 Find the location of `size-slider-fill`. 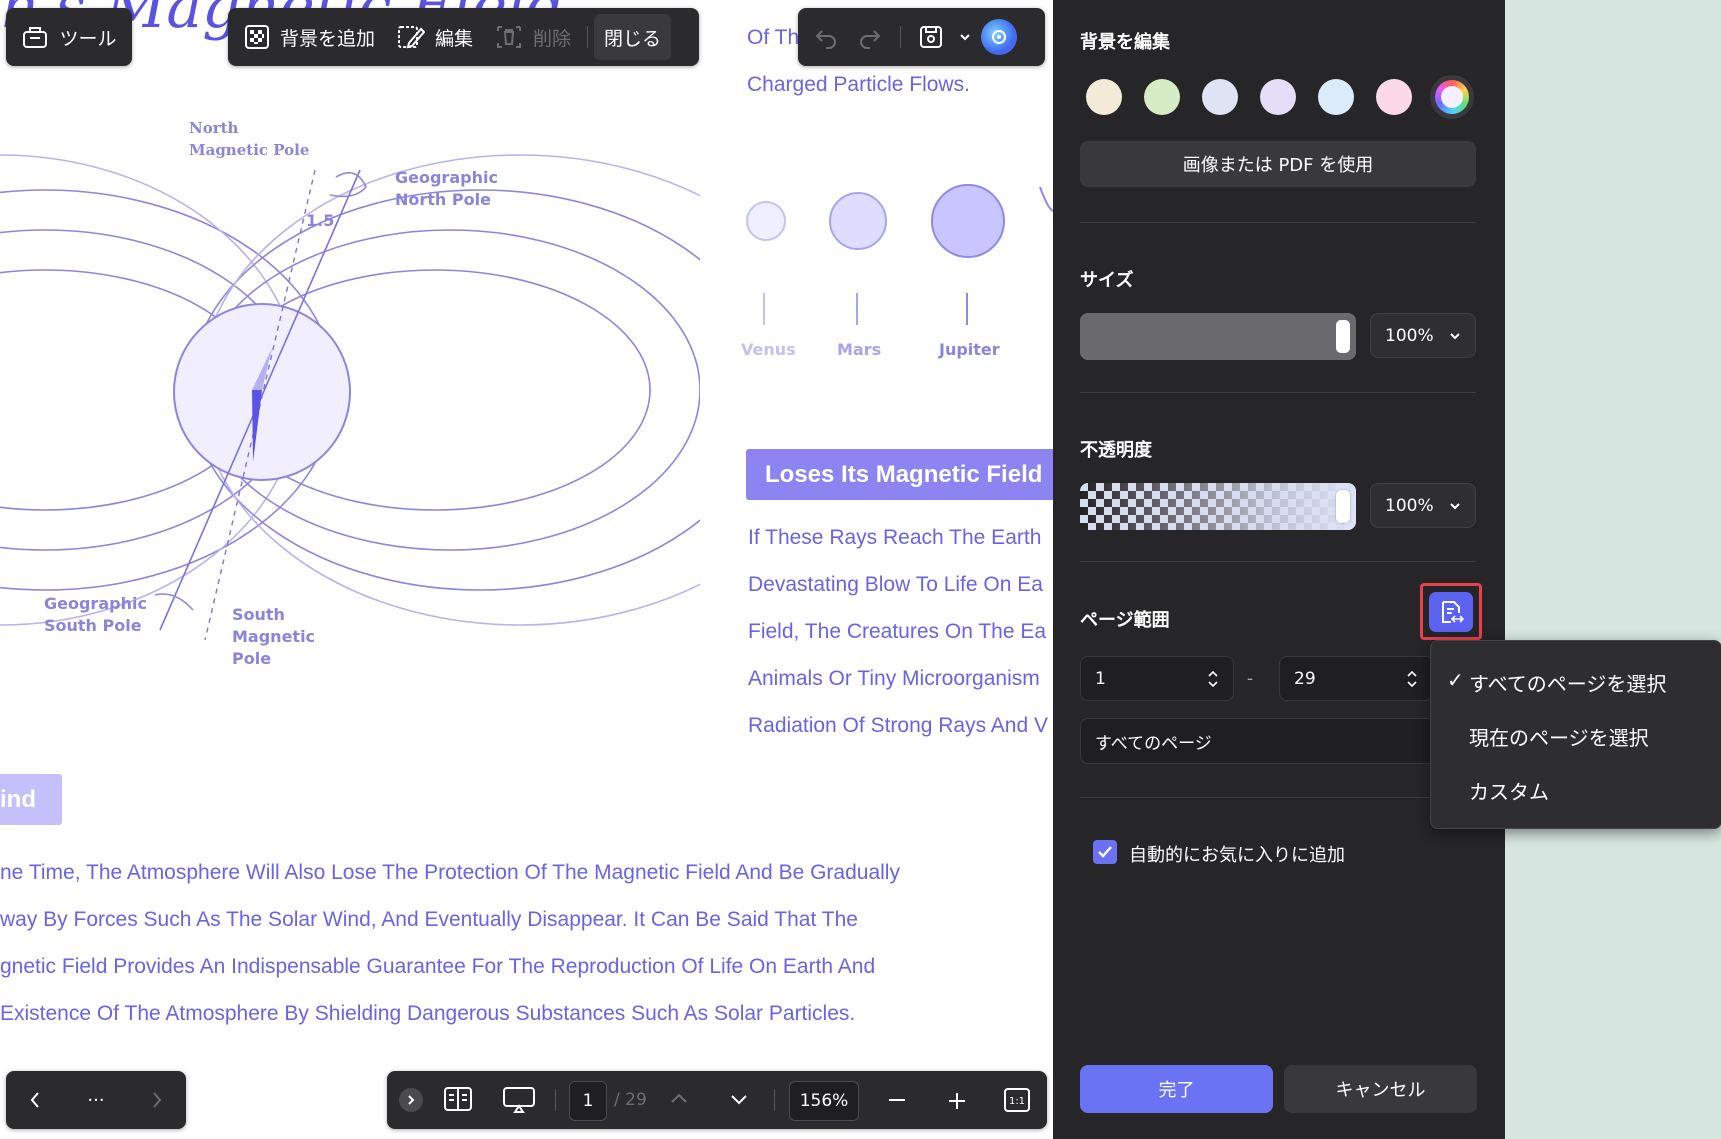

size-slider-fill is located at coordinates (1218, 336).